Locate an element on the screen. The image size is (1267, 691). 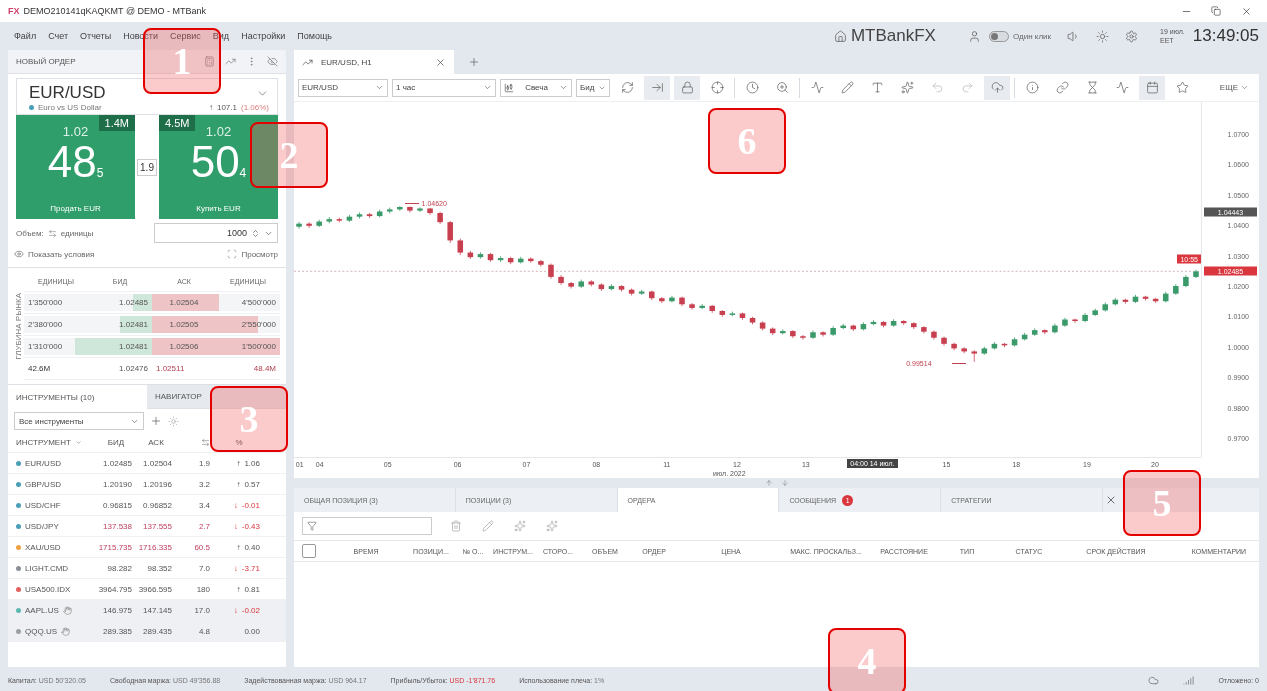
menu-item: Сервис is located at coordinates (185, 36).